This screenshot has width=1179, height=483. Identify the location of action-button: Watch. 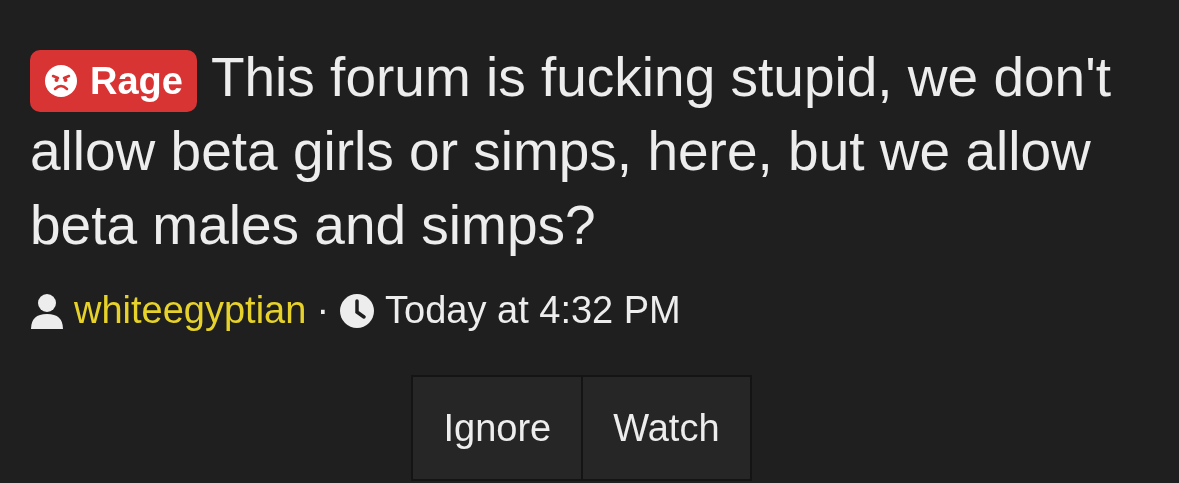
(667, 428).